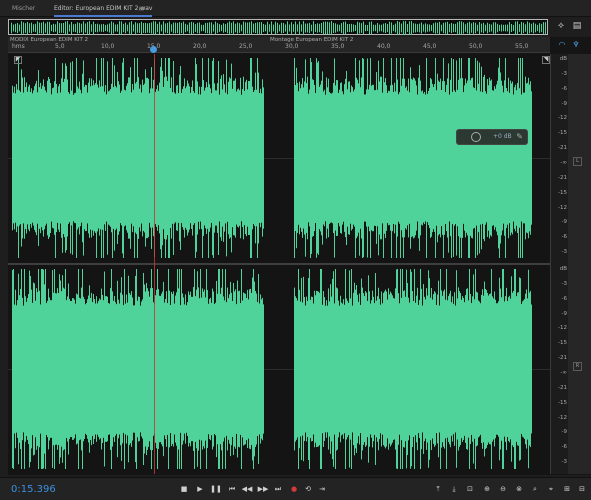 The width and height of the screenshot is (591, 500). I want to click on loop-button: ⟲, so click(308, 489).